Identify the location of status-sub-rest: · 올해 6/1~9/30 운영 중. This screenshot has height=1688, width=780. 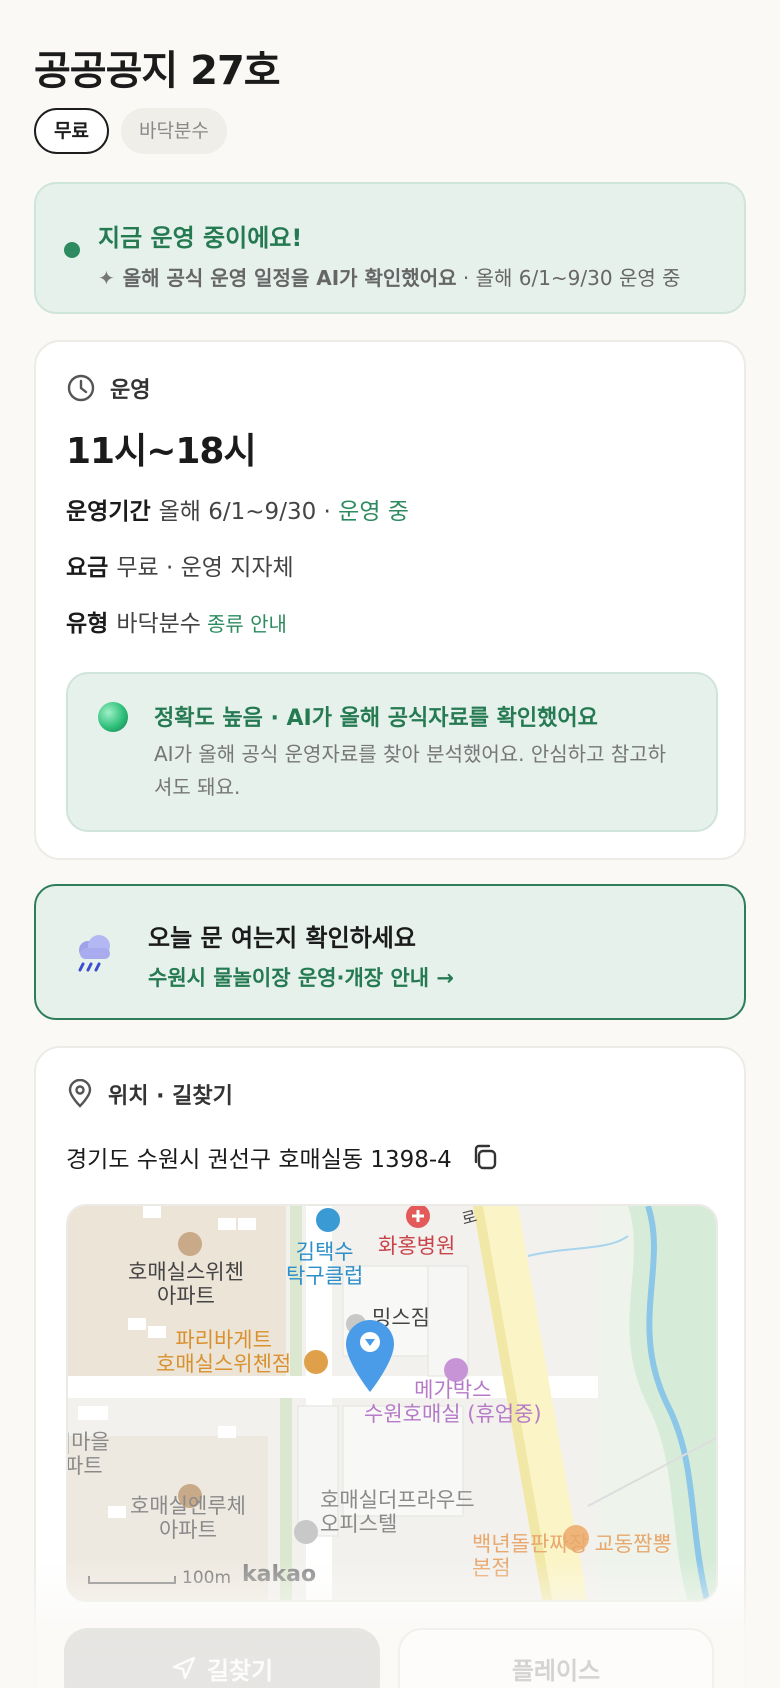
(568, 278).